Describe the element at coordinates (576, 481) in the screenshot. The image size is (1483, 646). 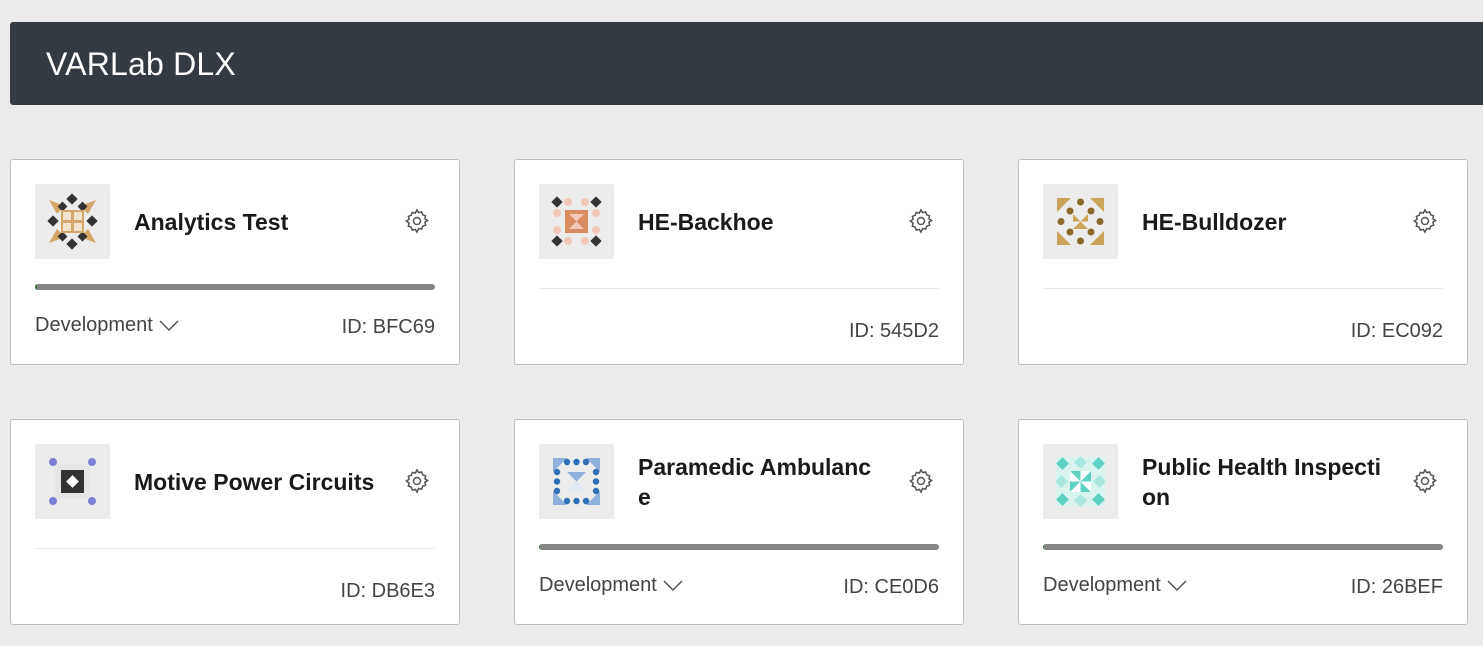
I see `paramedic-ambulance-pattern-icon` at that location.